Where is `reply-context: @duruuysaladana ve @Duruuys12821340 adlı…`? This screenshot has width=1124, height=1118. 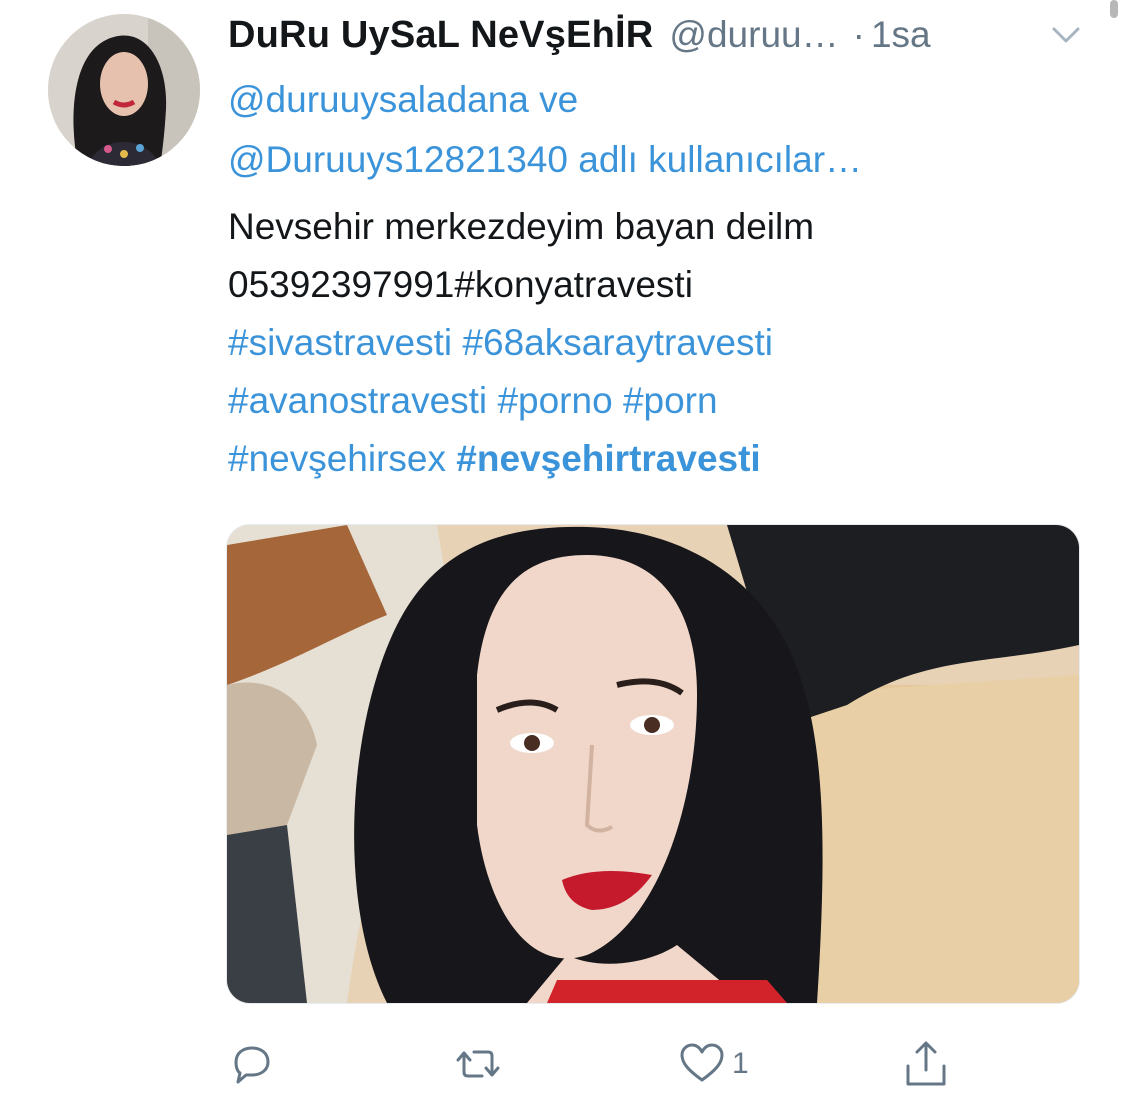
reply-context: @duruuysaladana ve @Duruuys12821340 adlı… is located at coordinates (658, 130).